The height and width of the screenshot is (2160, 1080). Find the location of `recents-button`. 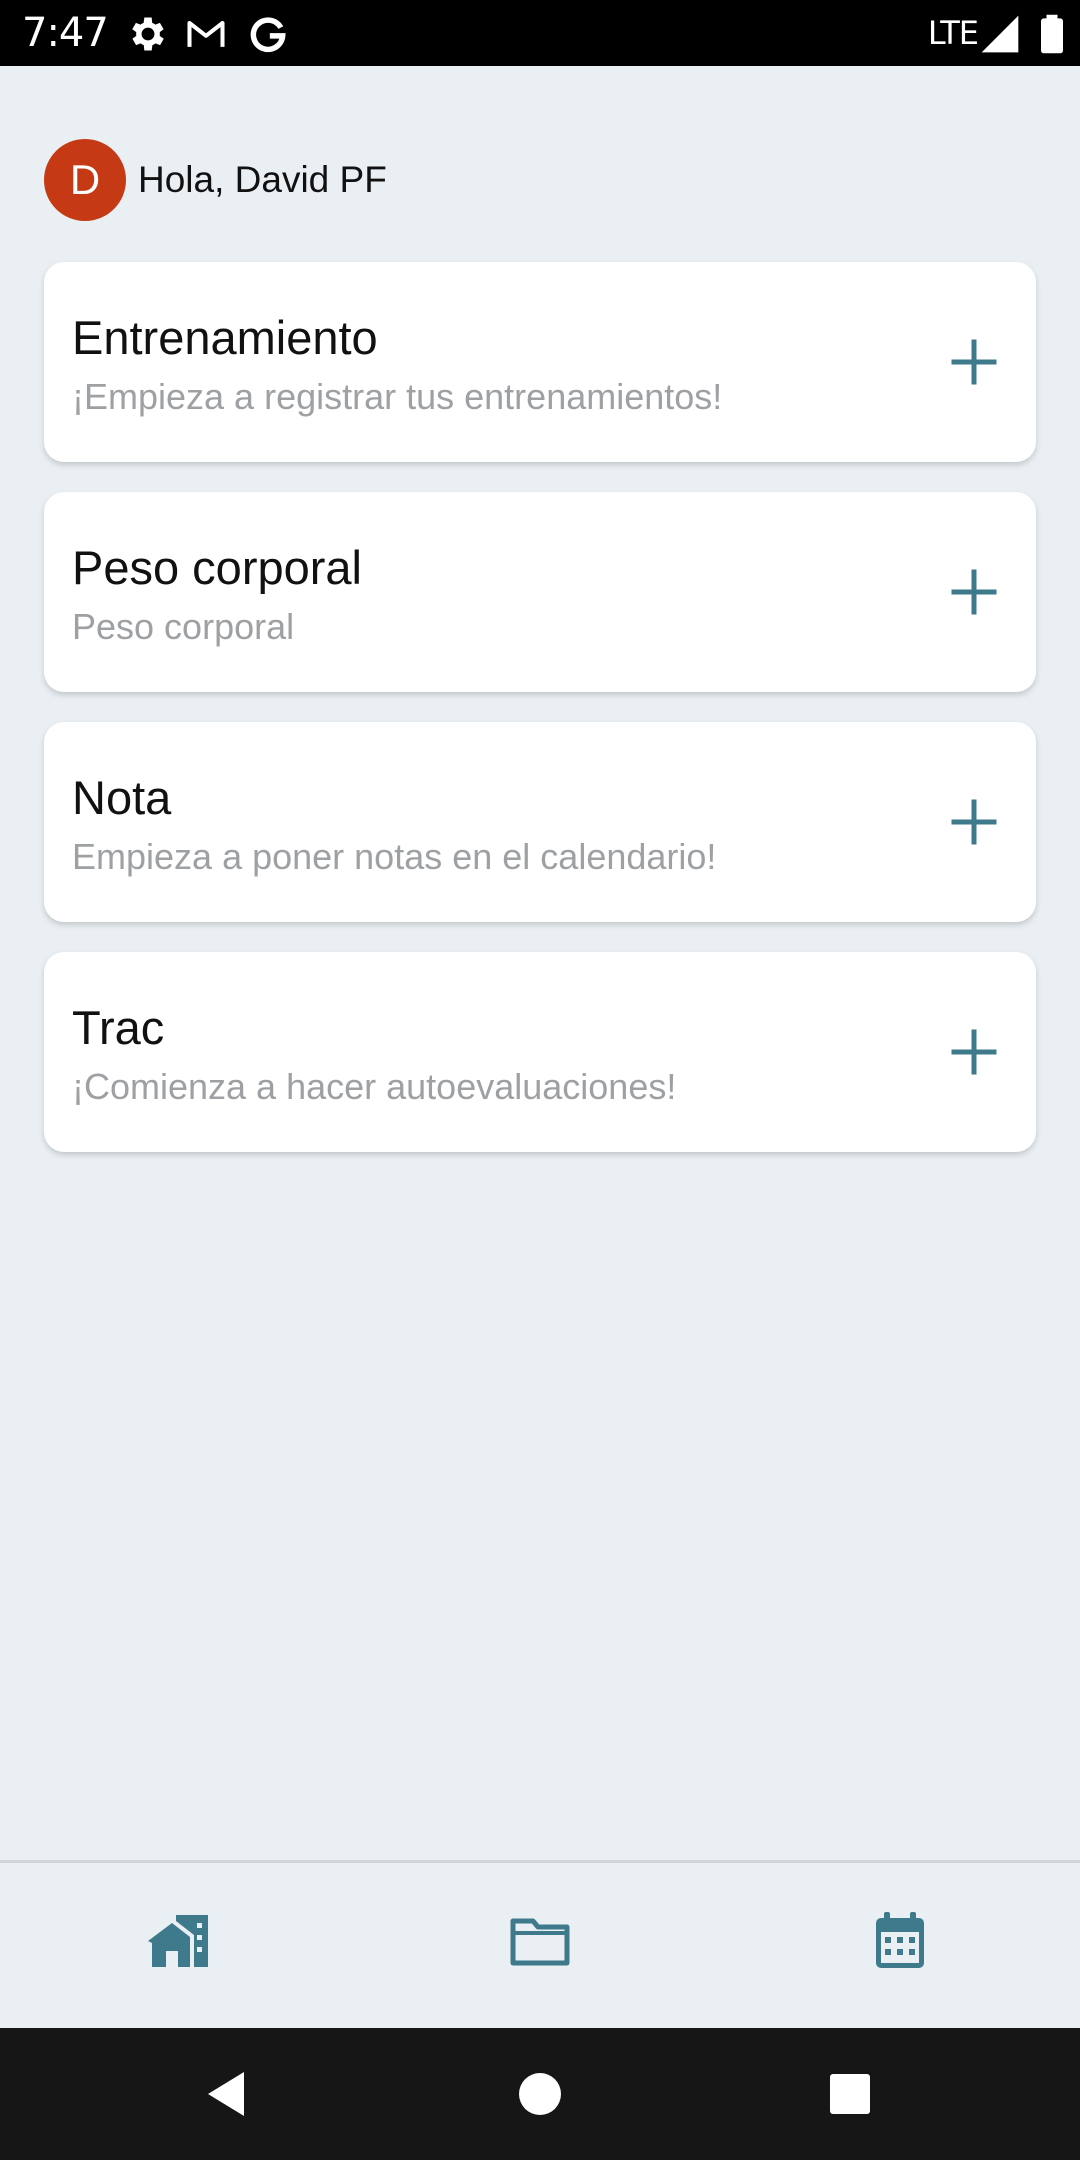

recents-button is located at coordinates (850, 2094).